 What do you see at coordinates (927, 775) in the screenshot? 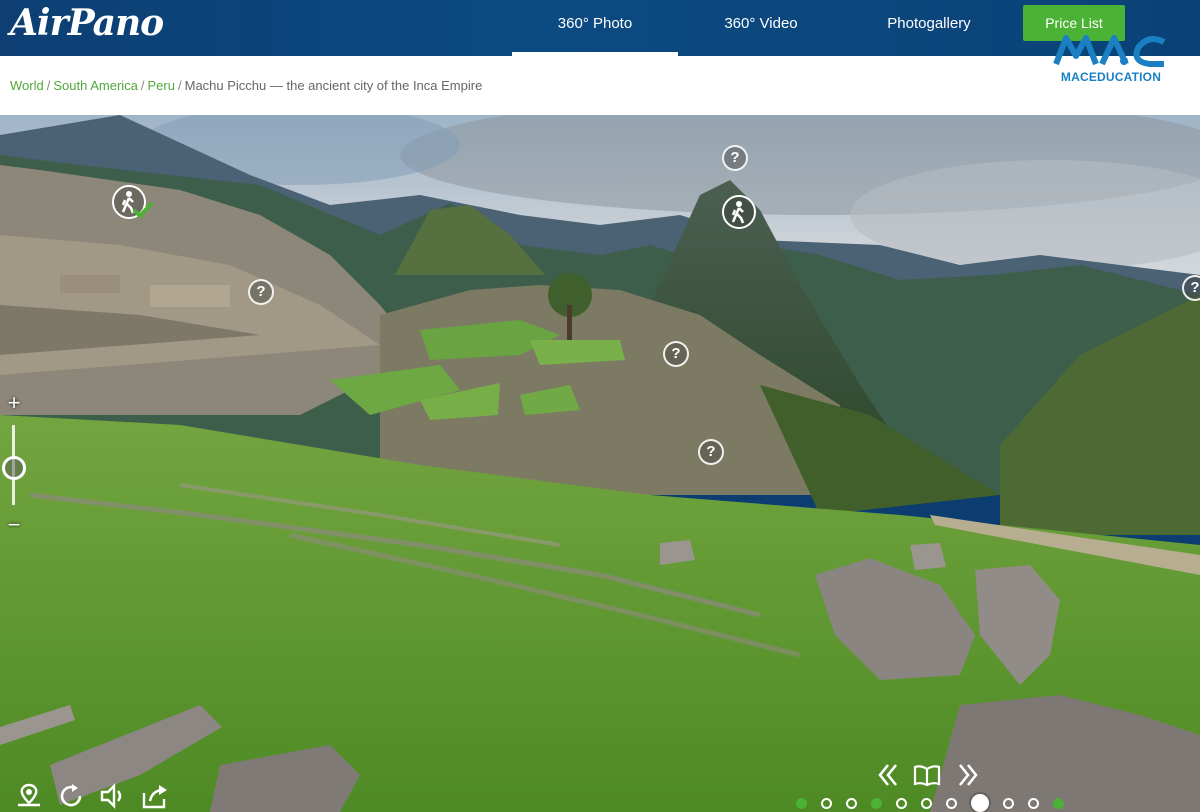
I see `book-icon` at bounding box center [927, 775].